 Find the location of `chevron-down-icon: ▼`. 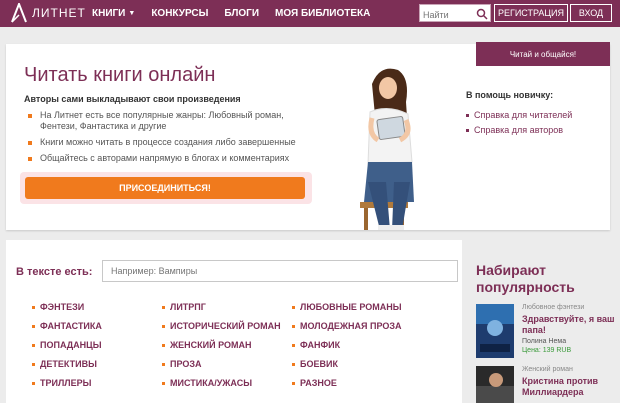

chevron-down-icon: ▼ is located at coordinates (132, 13).